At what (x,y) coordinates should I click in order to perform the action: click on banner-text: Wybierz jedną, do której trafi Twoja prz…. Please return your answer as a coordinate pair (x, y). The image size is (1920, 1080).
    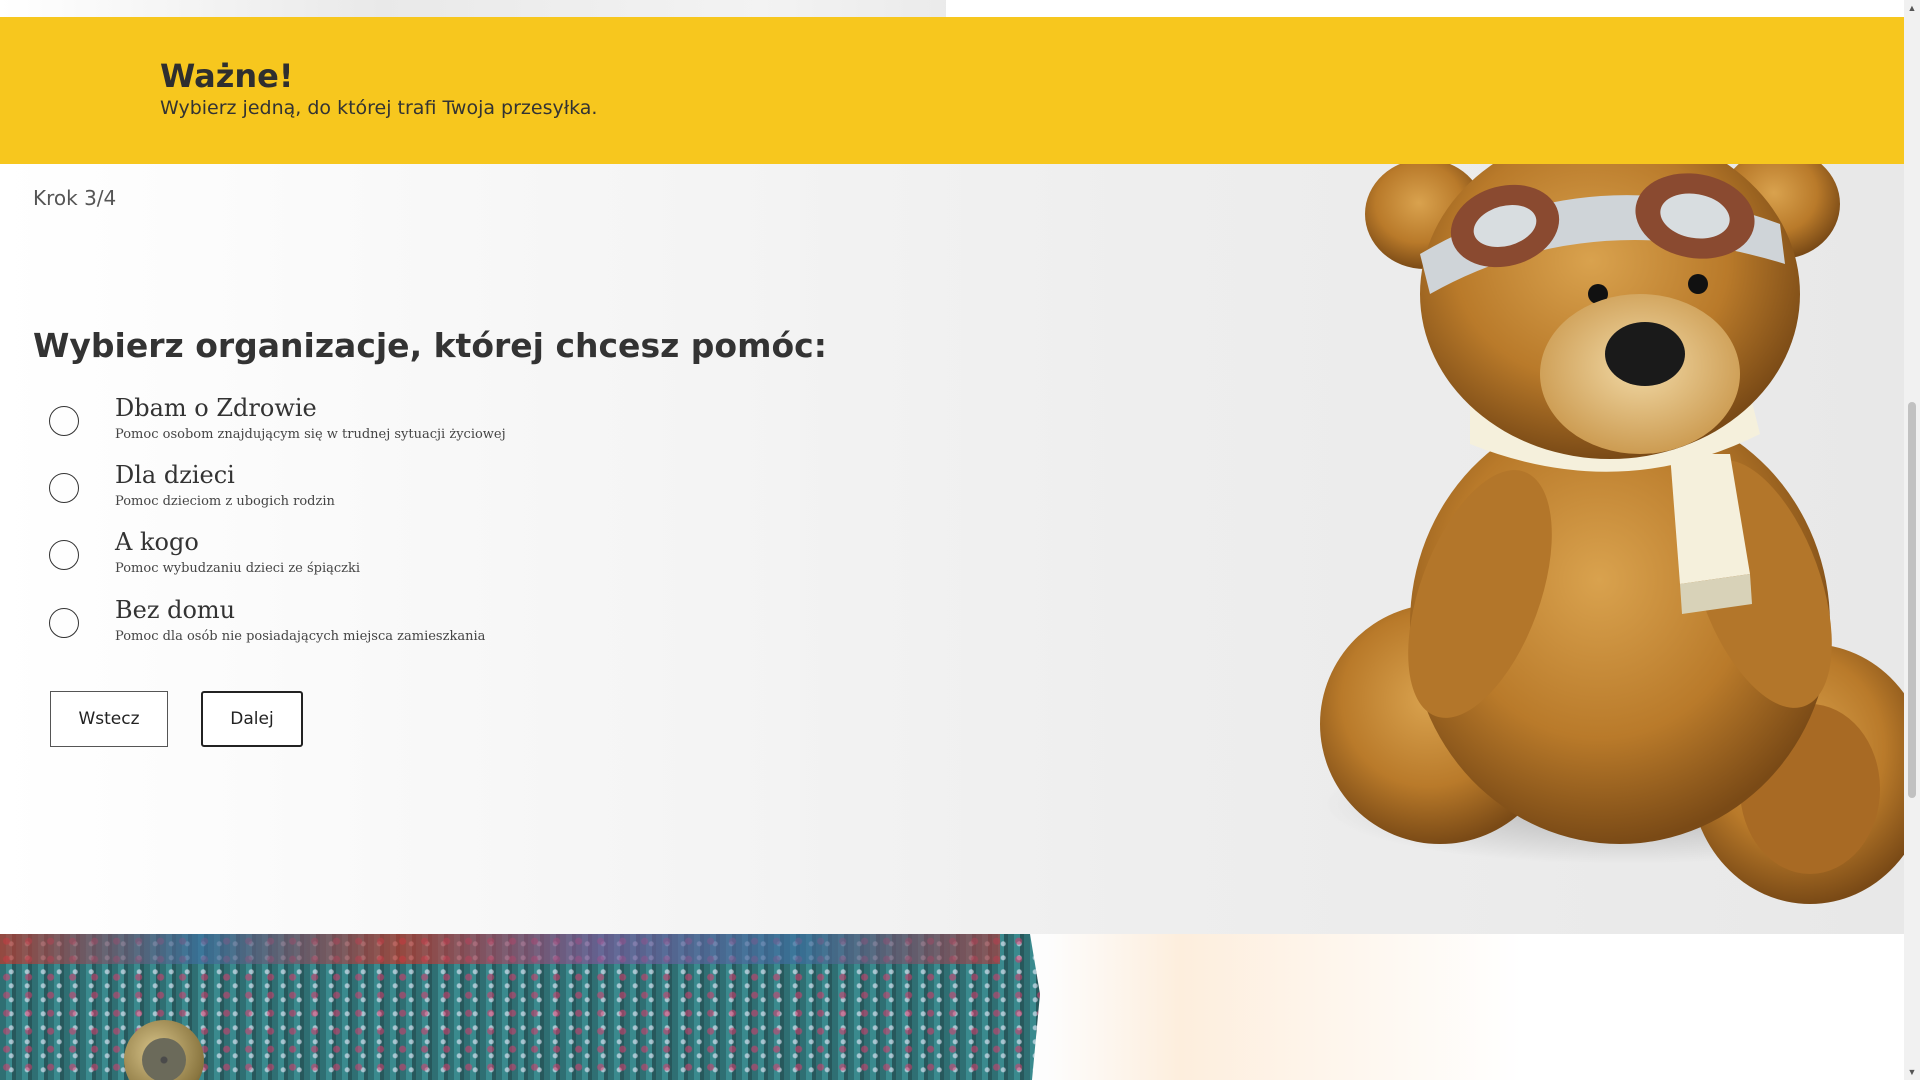
    Looking at the image, I should click on (379, 108).